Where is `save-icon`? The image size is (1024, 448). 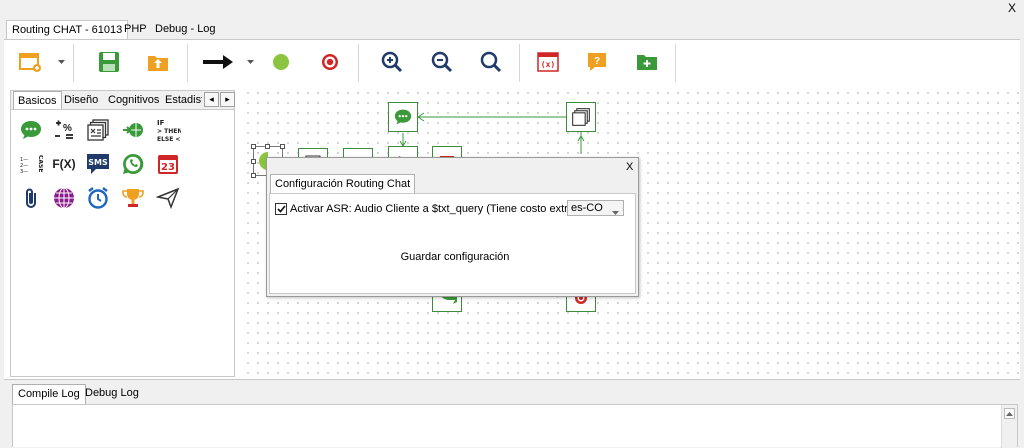 save-icon is located at coordinates (109, 62).